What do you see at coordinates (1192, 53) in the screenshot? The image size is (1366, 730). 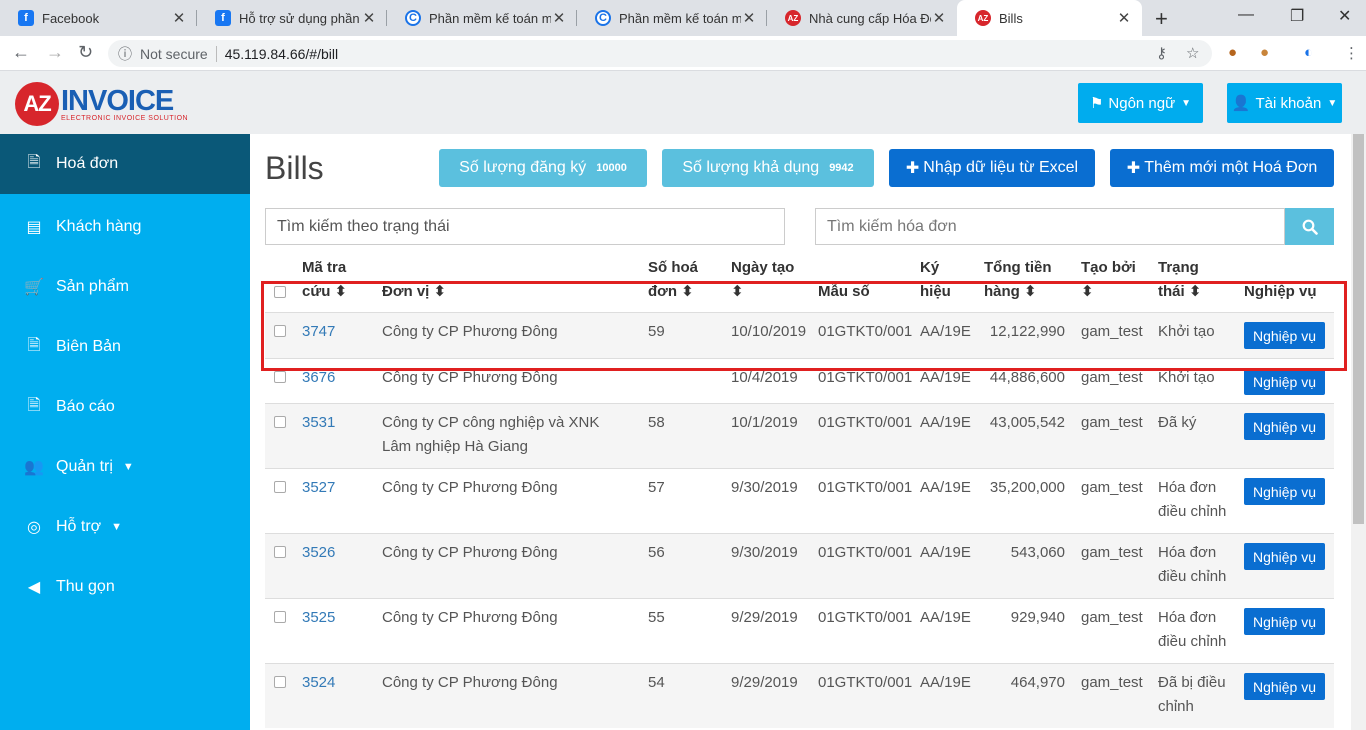 I see `star-icon: ☆` at bounding box center [1192, 53].